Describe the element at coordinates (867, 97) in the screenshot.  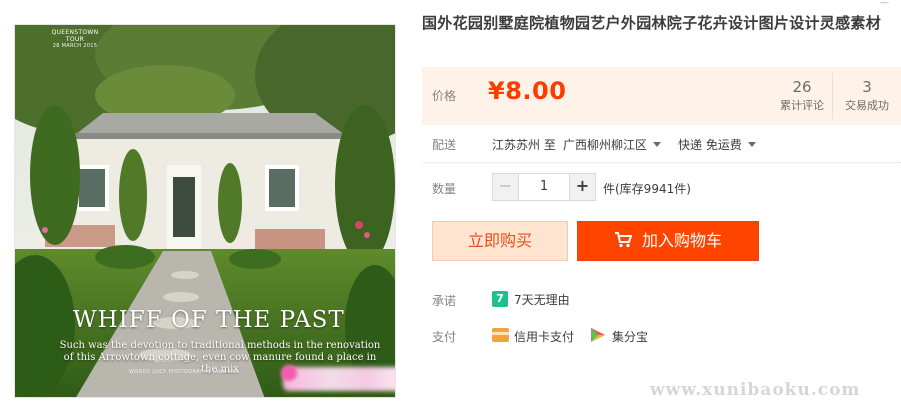
I see `transactions-stat: 3 交易成功` at that location.